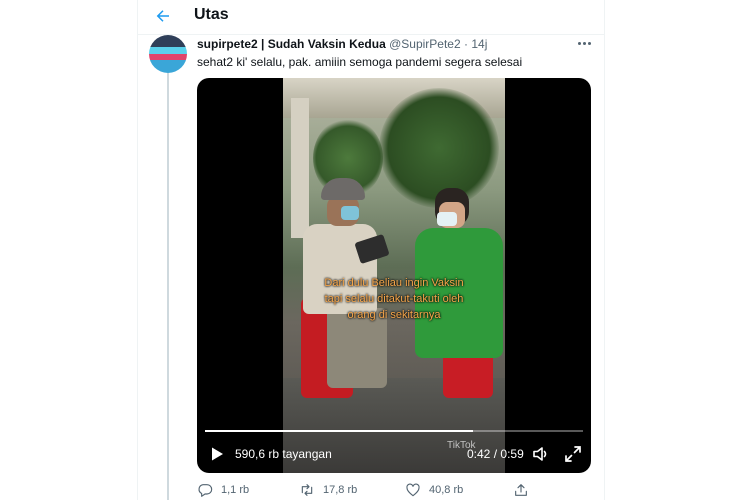  I want to click on fullscreen-icon, so click(573, 454).